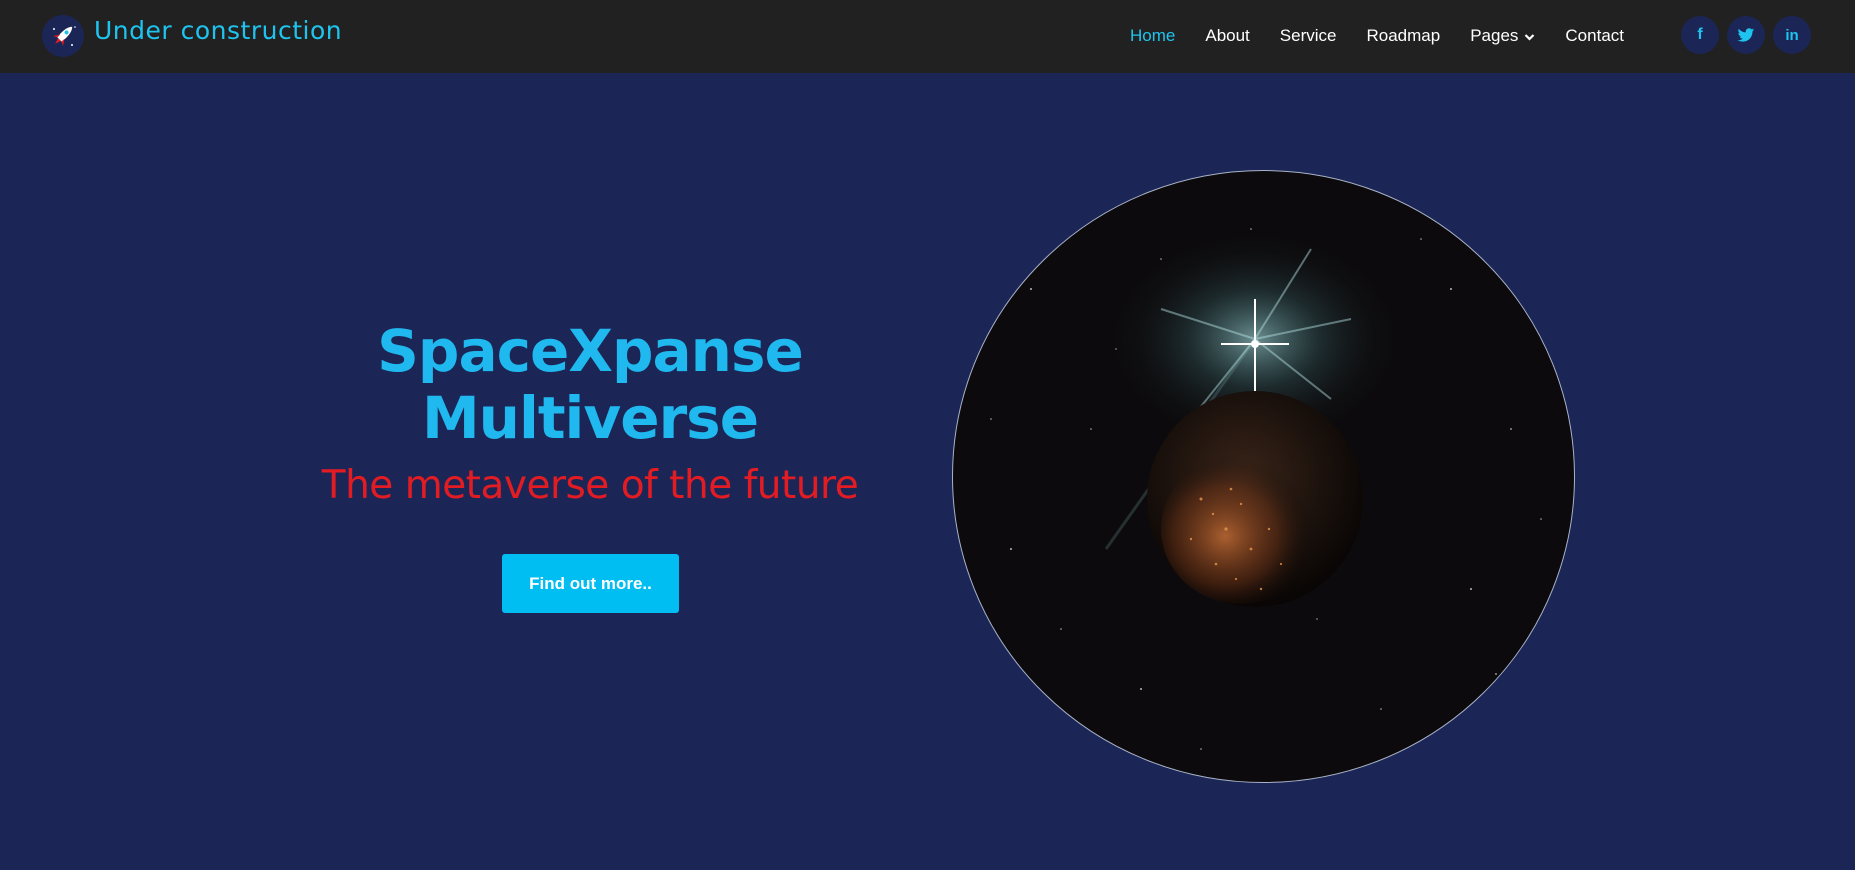 This screenshot has height=870, width=1855. I want to click on hero-title-line2: Multiverse, so click(590, 418).